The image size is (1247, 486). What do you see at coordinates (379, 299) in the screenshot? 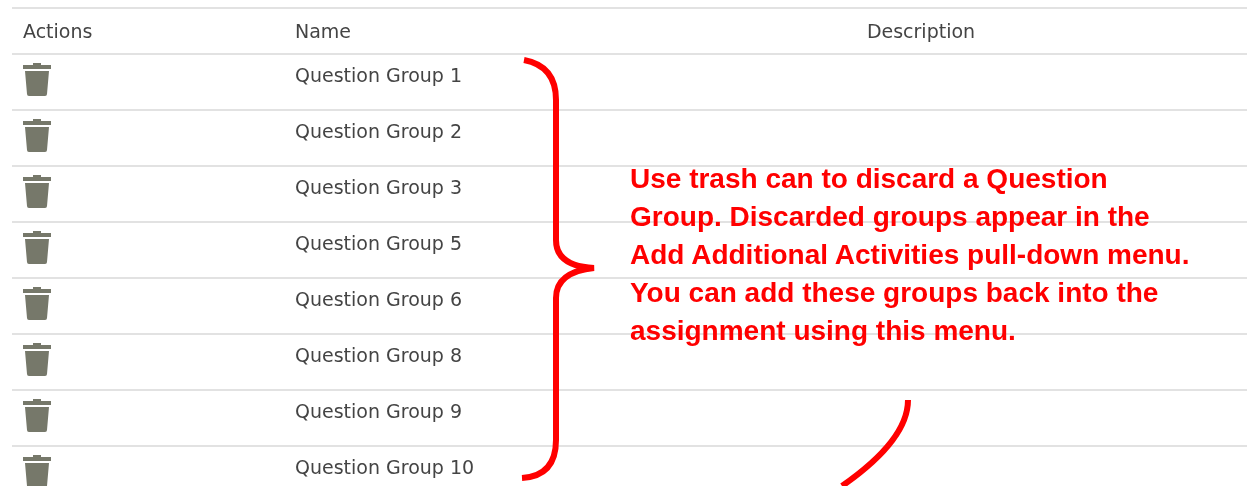
I see `table-cell-text: Question Group 6` at bounding box center [379, 299].